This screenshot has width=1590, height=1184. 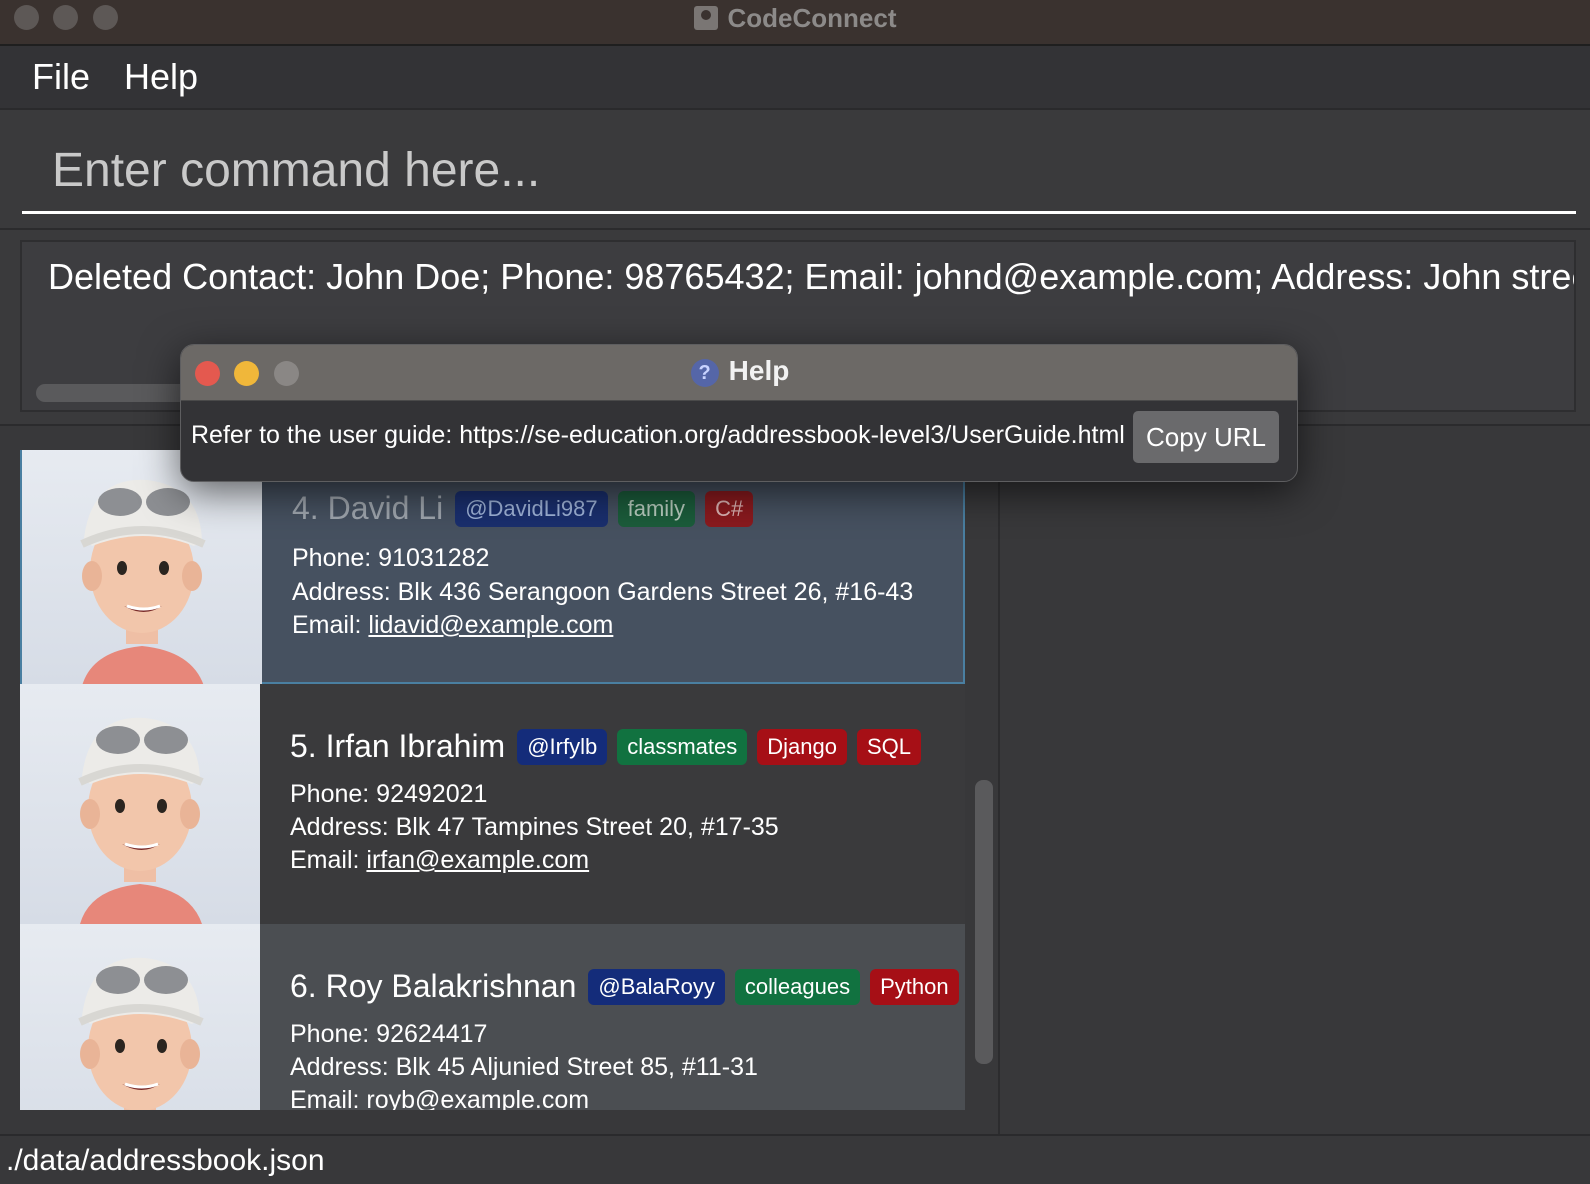 What do you see at coordinates (165, 1160) in the screenshot?
I see `save-location: ./data/addressbook.json` at bounding box center [165, 1160].